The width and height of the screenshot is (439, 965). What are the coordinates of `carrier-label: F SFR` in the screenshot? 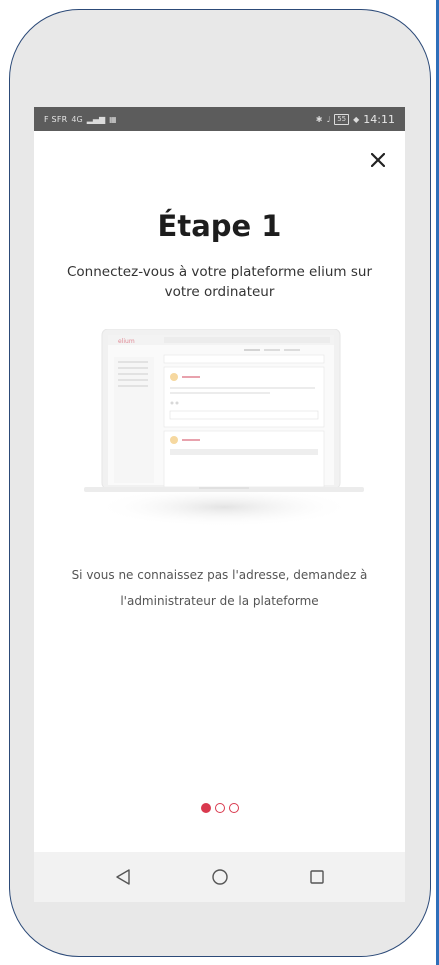 It's located at (56, 119).